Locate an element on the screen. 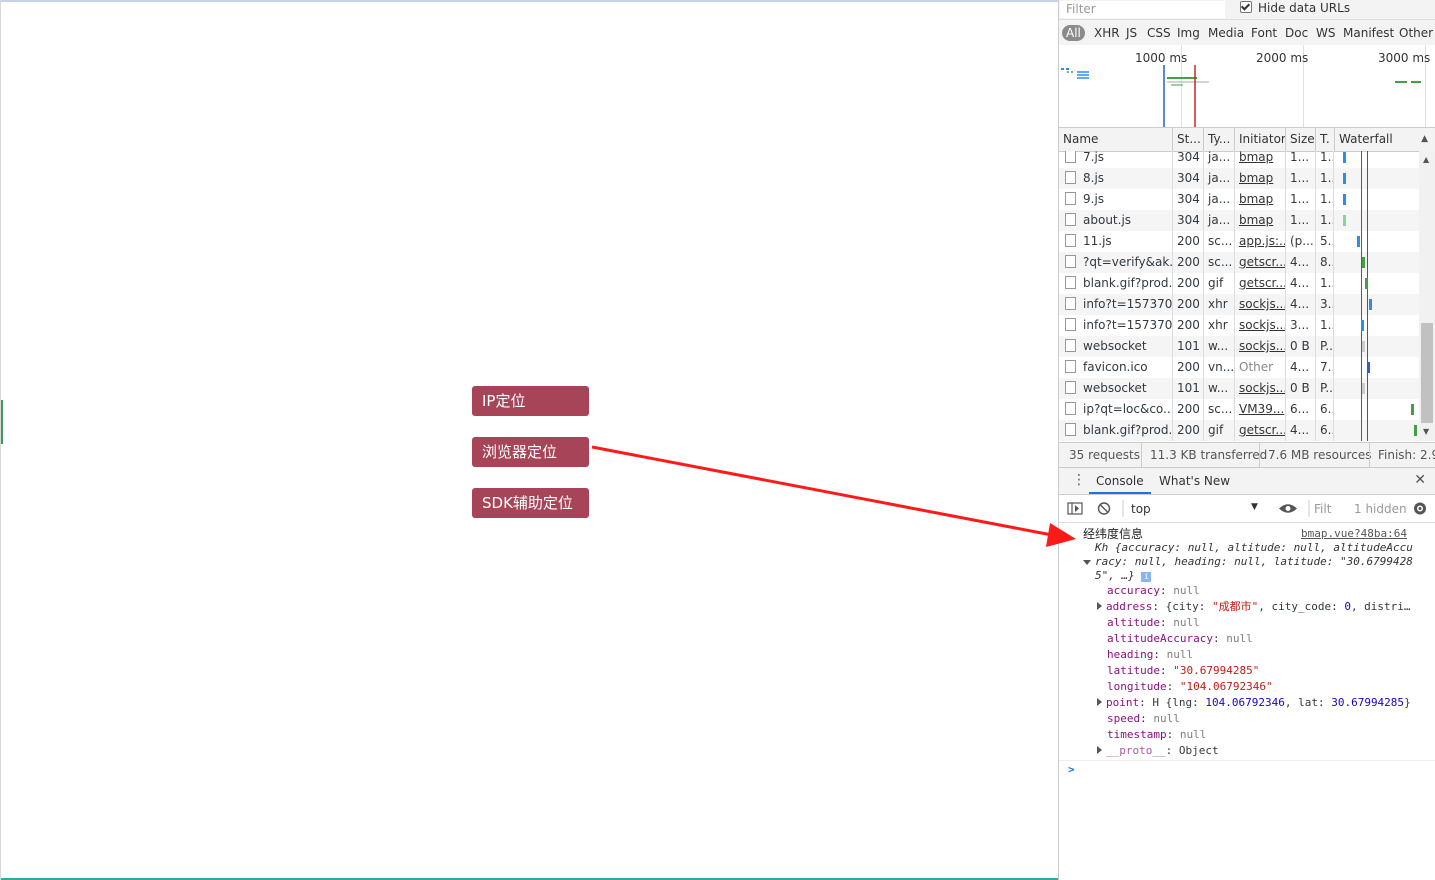 Image resolution: width=1435 pixels, height=880 pixels. network-scrollbar: ▲ ▼ is located at coordinates (1427, 296).